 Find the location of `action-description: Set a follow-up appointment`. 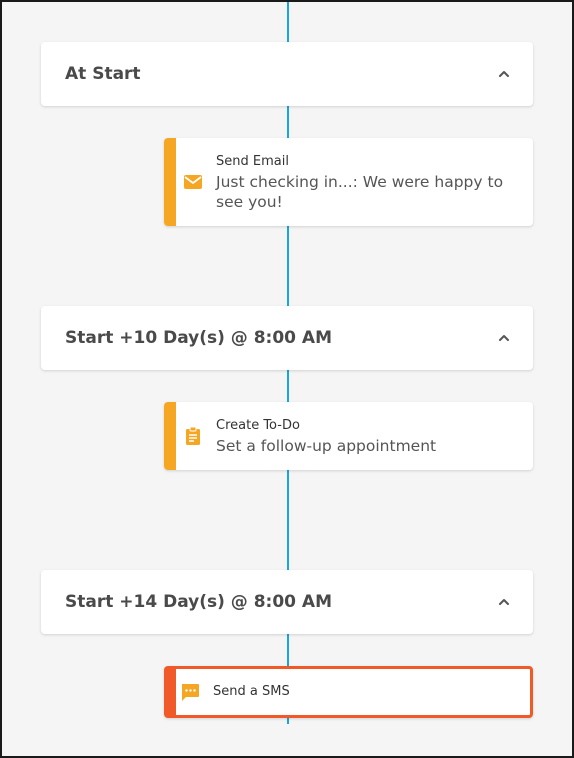

action-description: Set a follow-up appointment is located at coordinates (326, 446).